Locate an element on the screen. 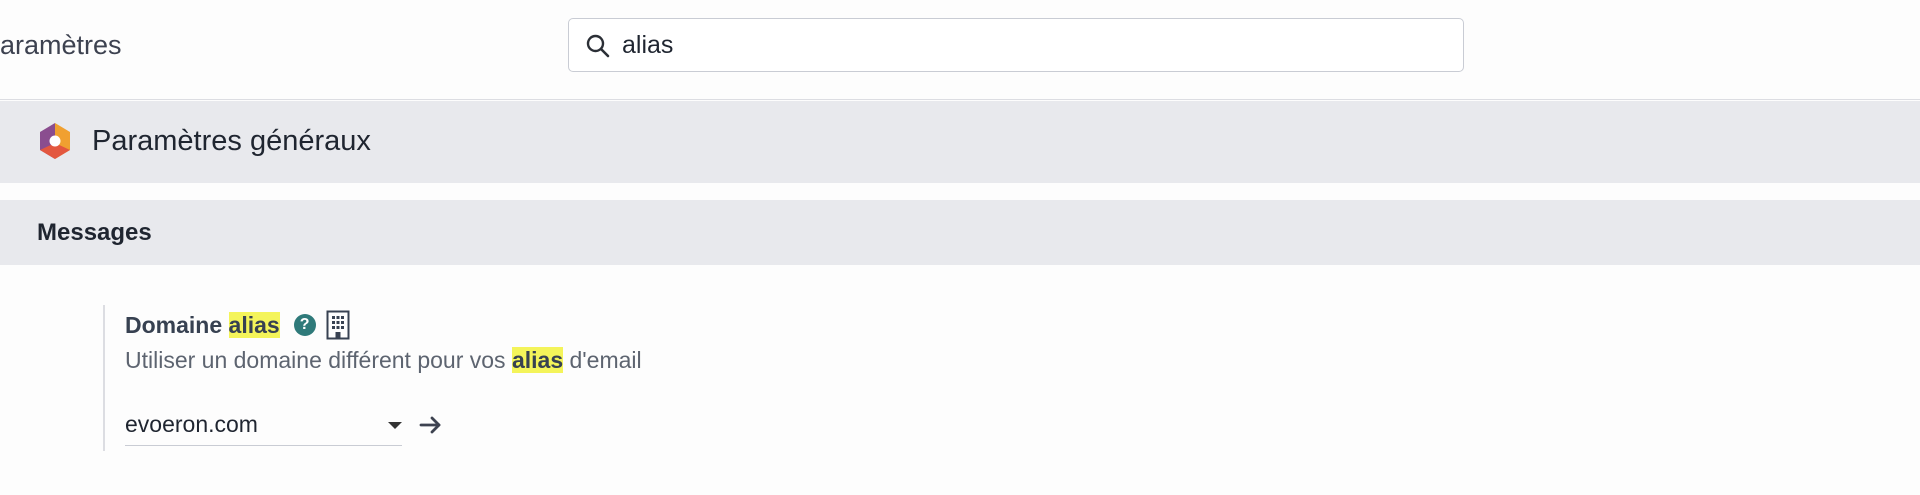 Image resolution: width=1920 pixels, height=495 pixels. settings-app-logo is located at coordinates (55, 141).